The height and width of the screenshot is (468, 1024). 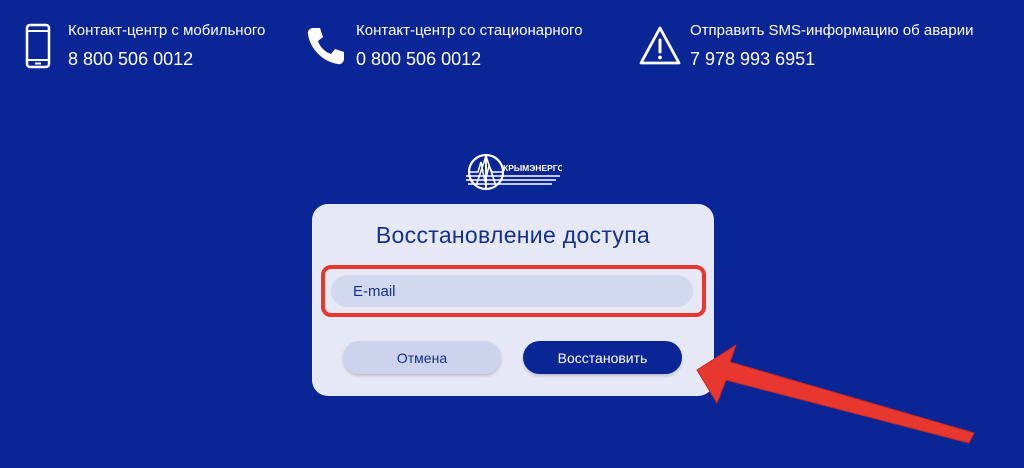 What do you see at coordinates (422, 357) in the screenshot?
I see `cancel-button: Отмена` at bounding box center [422, 357].